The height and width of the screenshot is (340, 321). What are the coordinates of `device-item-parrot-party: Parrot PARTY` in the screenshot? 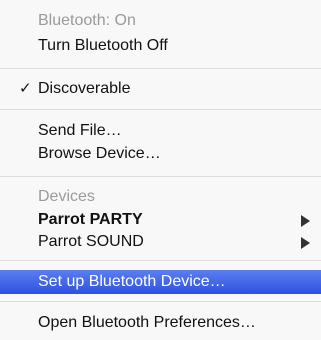 It's located at (160, 220).